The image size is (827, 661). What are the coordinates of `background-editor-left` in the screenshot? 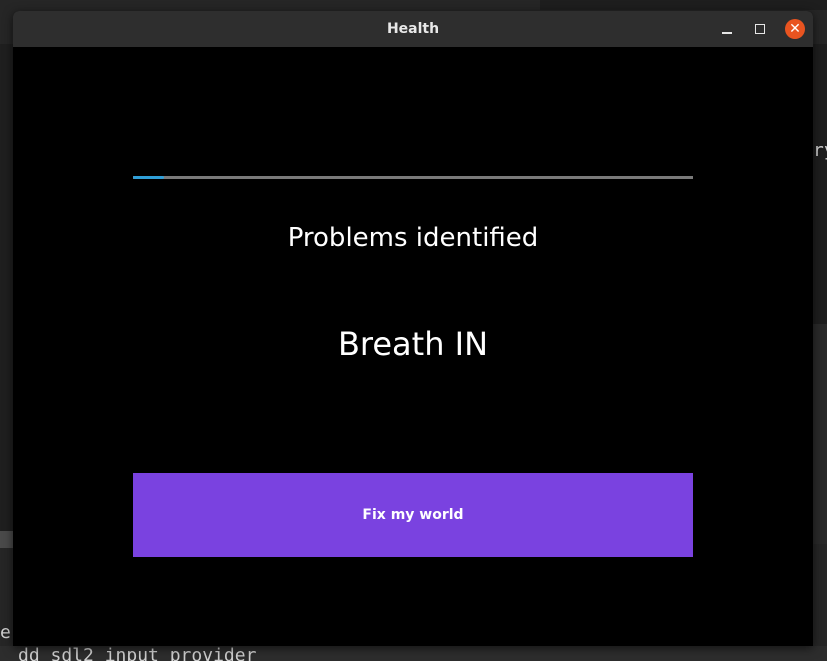 It's located at (6, 287).